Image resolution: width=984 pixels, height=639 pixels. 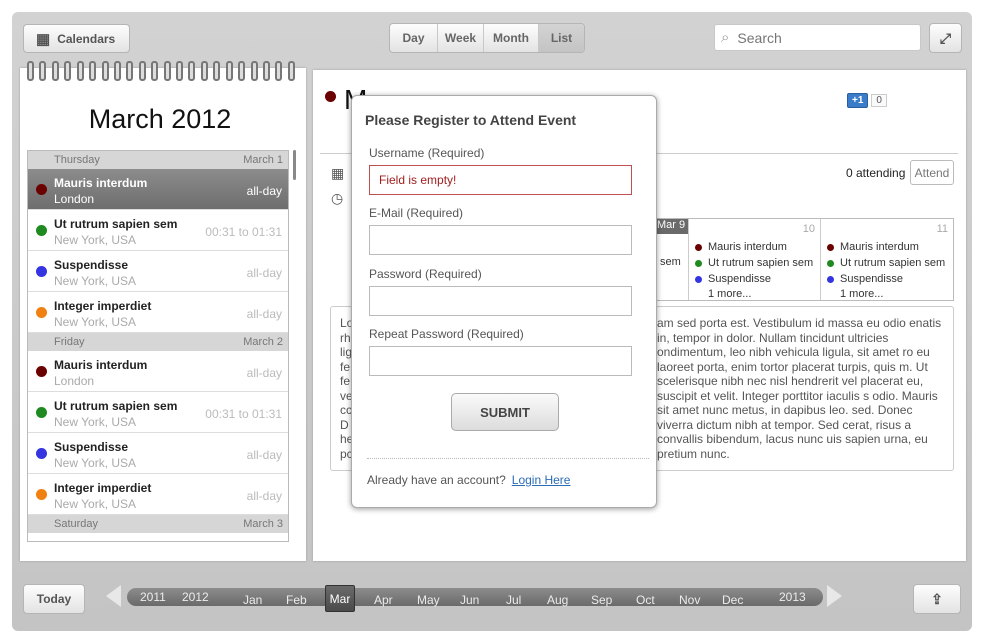 What do you see at coordinates (725, 37) in the screenshot?
I see `search-icon: ⌕` at bounding box center [725, 37].